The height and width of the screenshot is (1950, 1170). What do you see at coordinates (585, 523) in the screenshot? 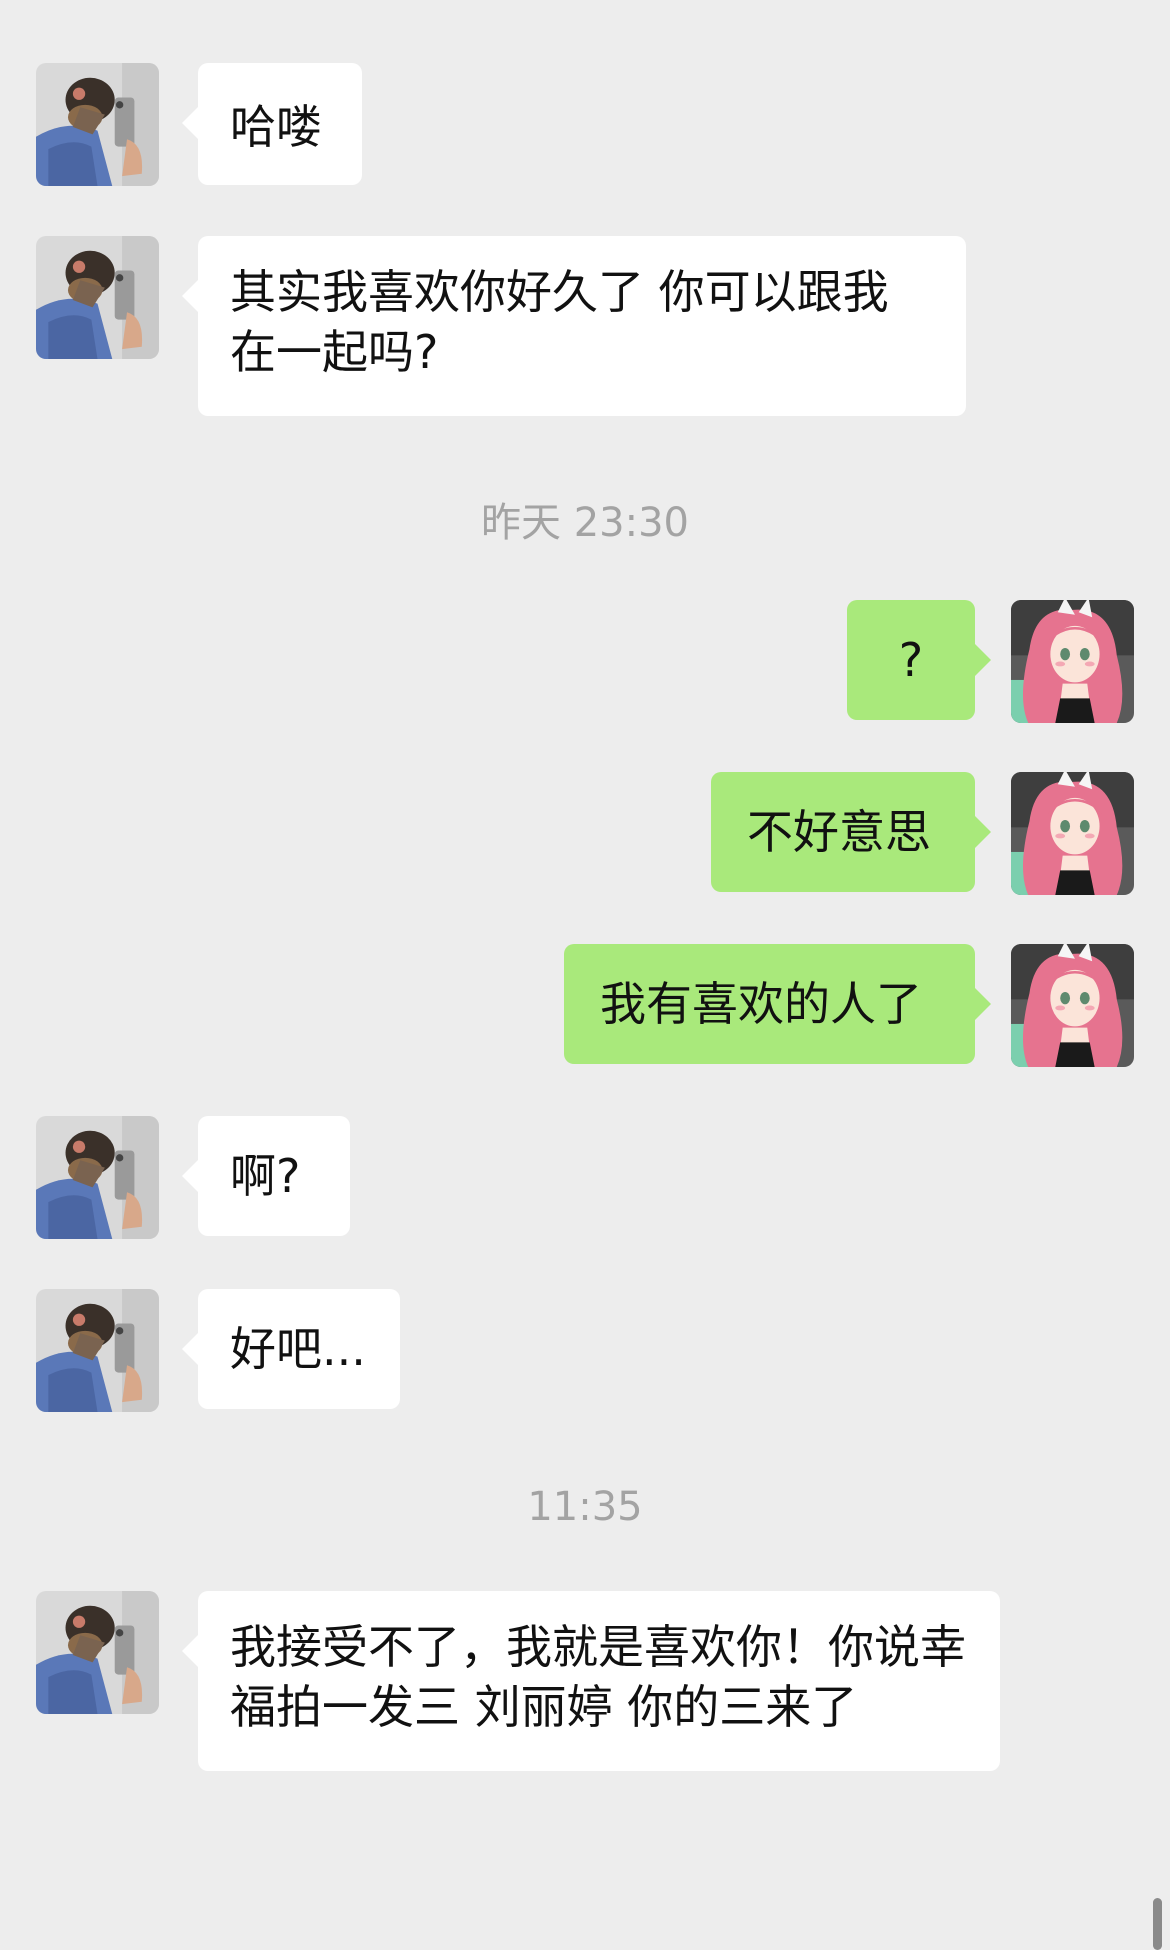
I see `chat-timestamp: 昨天 23:30` at bounding box center [585, 523].